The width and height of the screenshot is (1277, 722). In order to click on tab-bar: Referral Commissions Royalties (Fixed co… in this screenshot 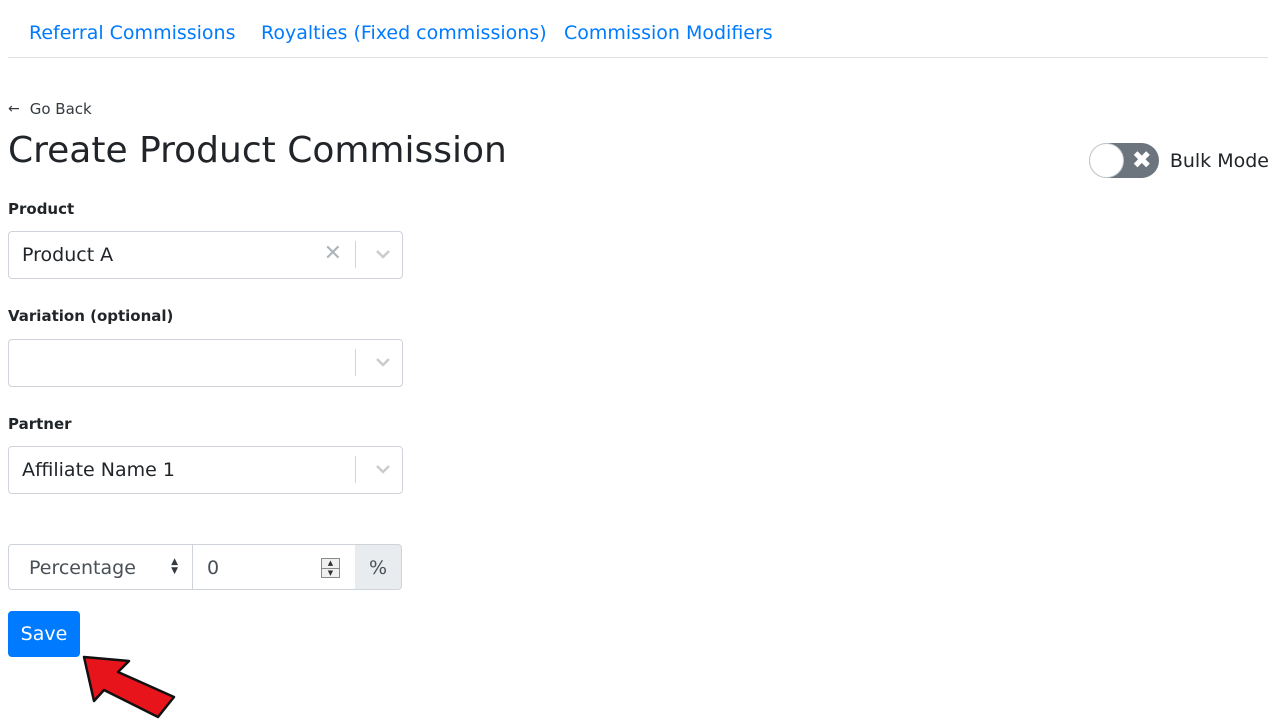, I will do `click(638, 29)`.